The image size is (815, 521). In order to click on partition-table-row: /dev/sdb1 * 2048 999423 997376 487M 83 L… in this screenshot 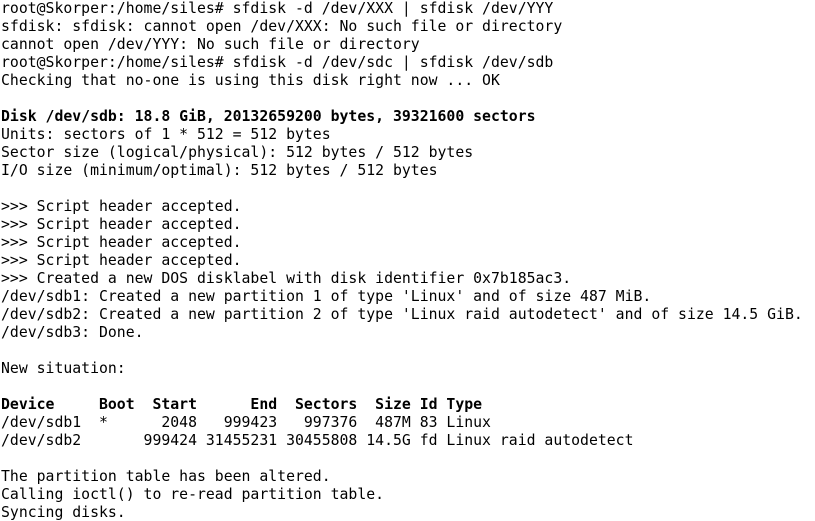, I will do `click(246, 422)`.